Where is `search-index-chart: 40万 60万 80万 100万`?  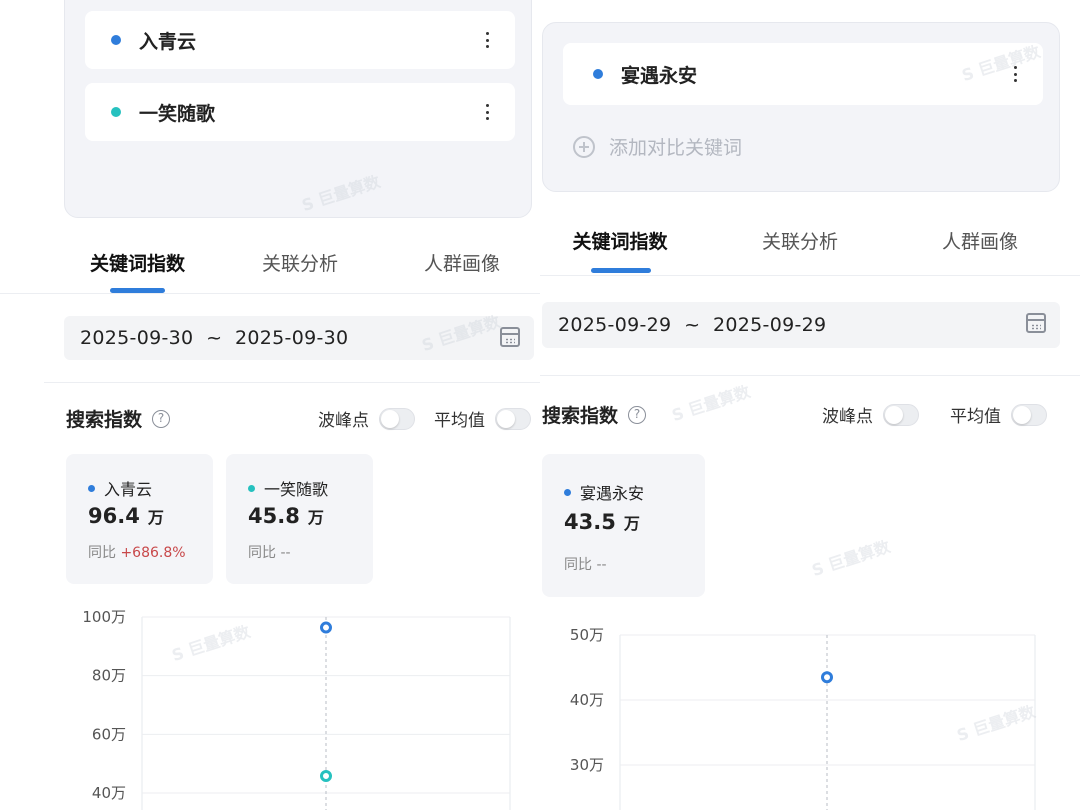 search-index-chart: 40万 60万 80万 100万 is located at coordinates (270, 705).